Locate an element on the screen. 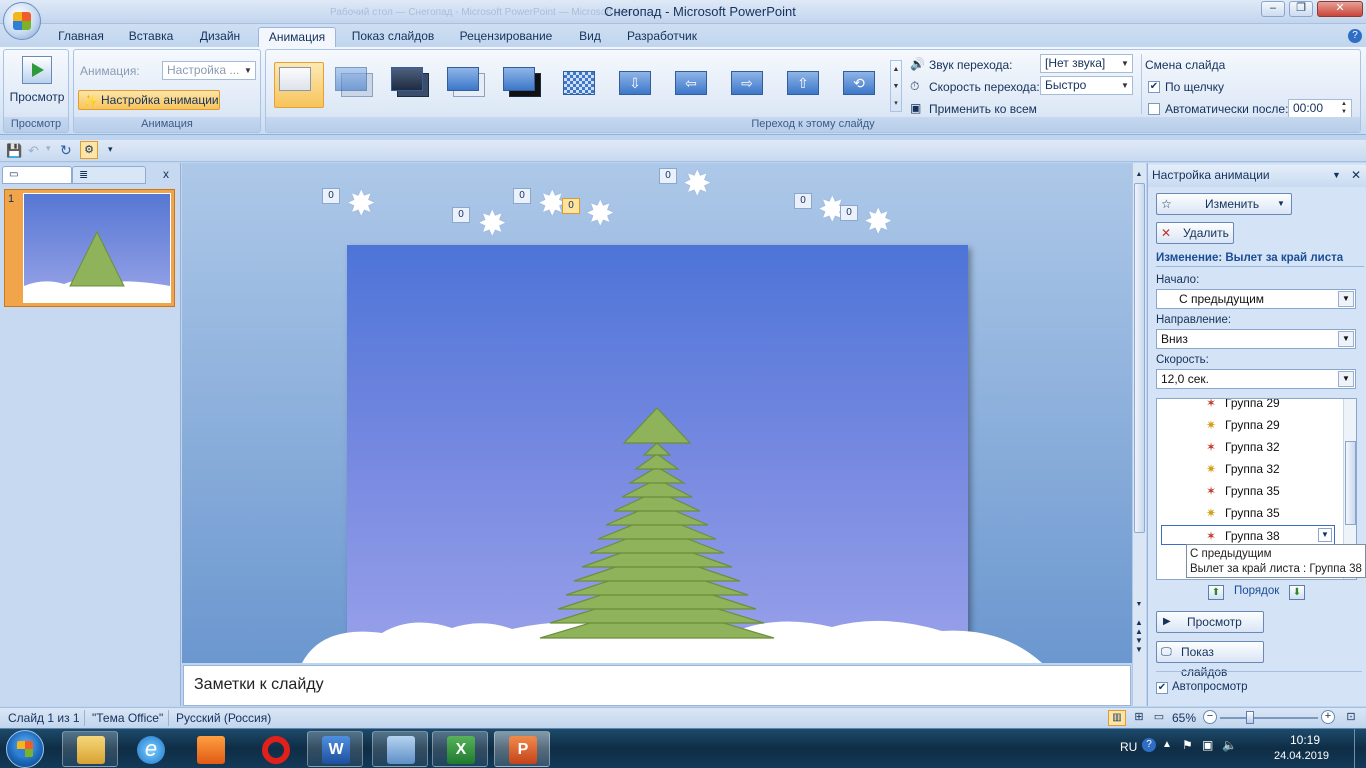 Image resolution: width=1366 pixels, height=768 pixels. redo-icon: ↻ is located at coordinates (66, 150).